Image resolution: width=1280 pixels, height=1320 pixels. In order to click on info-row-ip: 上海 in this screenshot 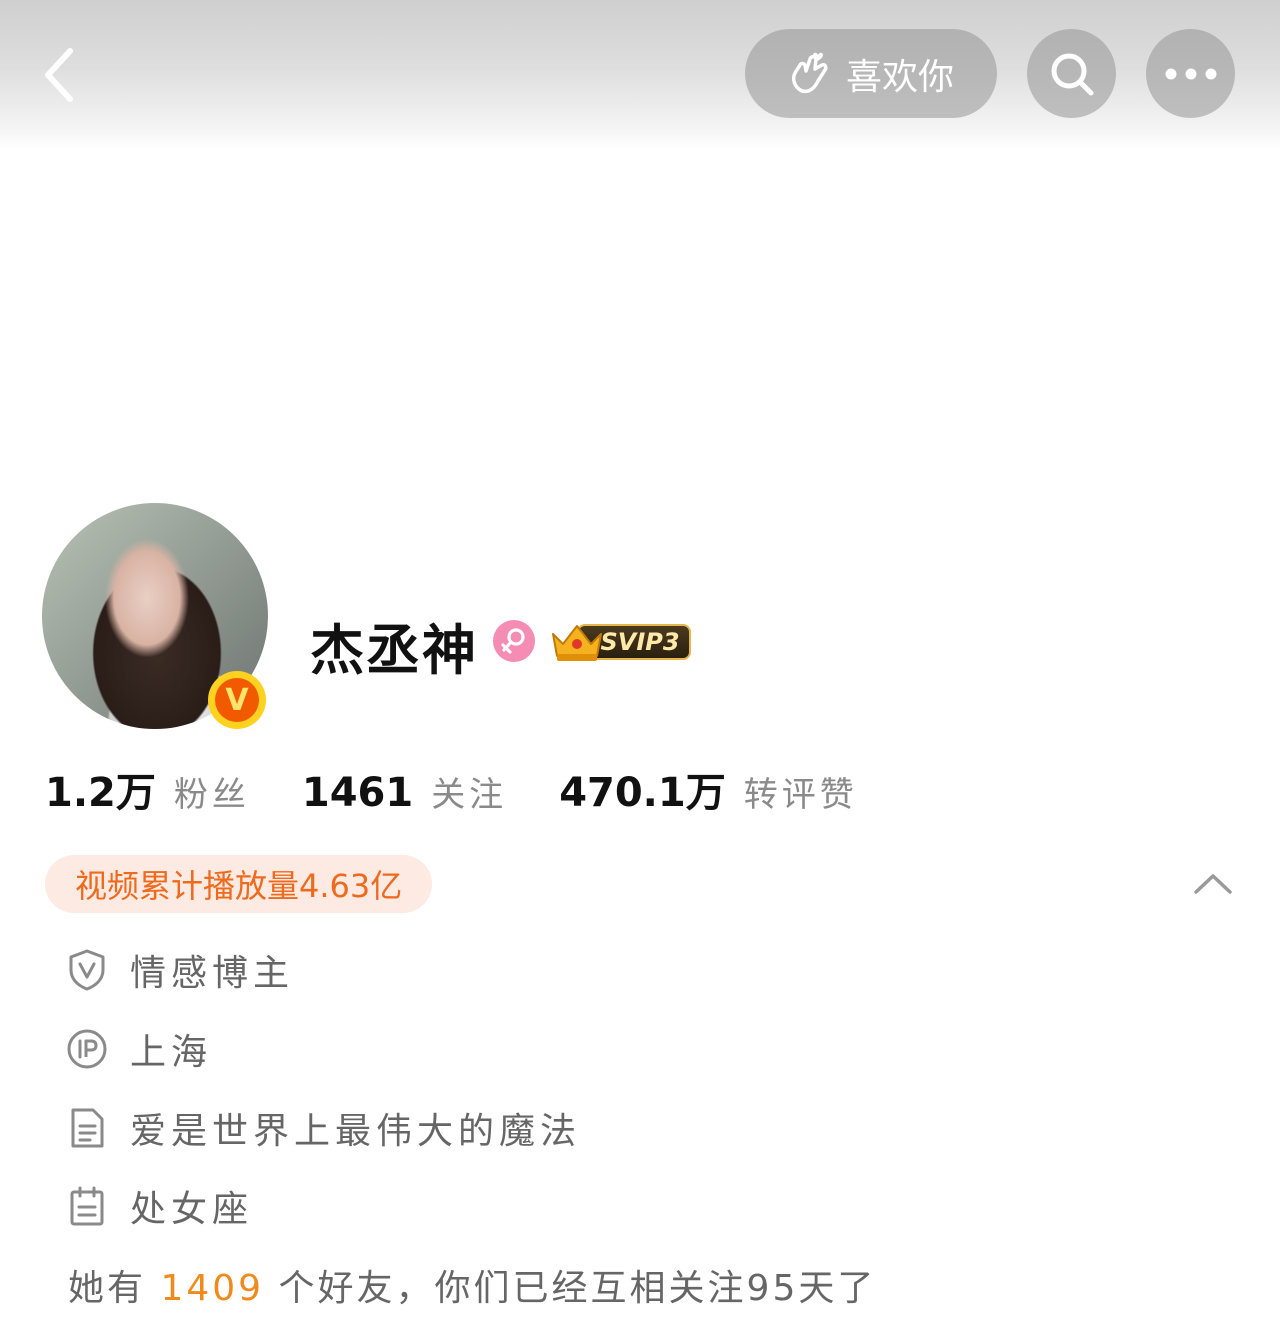, I will do `click(139, 1049)`.